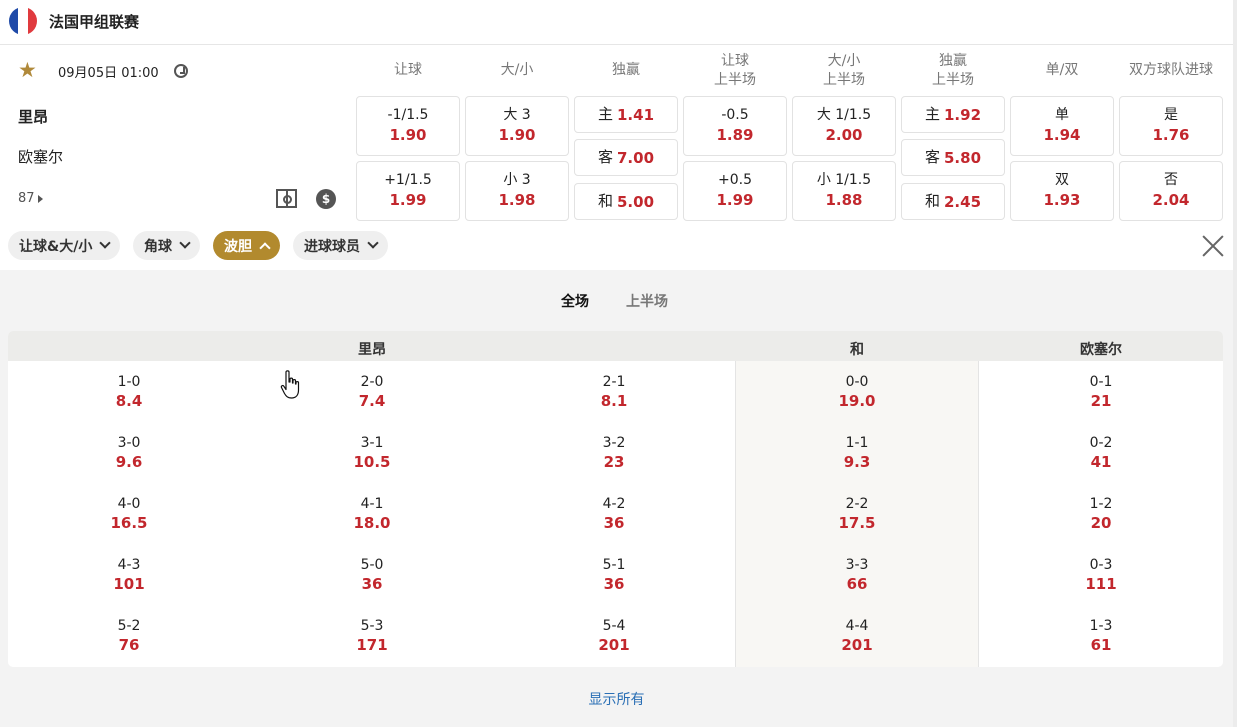 This screenshot has height=727, width=1237. What do you see at coordinates (616, 699) in the screenshot?
I see `show-all-link: 显示所有` at bounding box center [616, 699].